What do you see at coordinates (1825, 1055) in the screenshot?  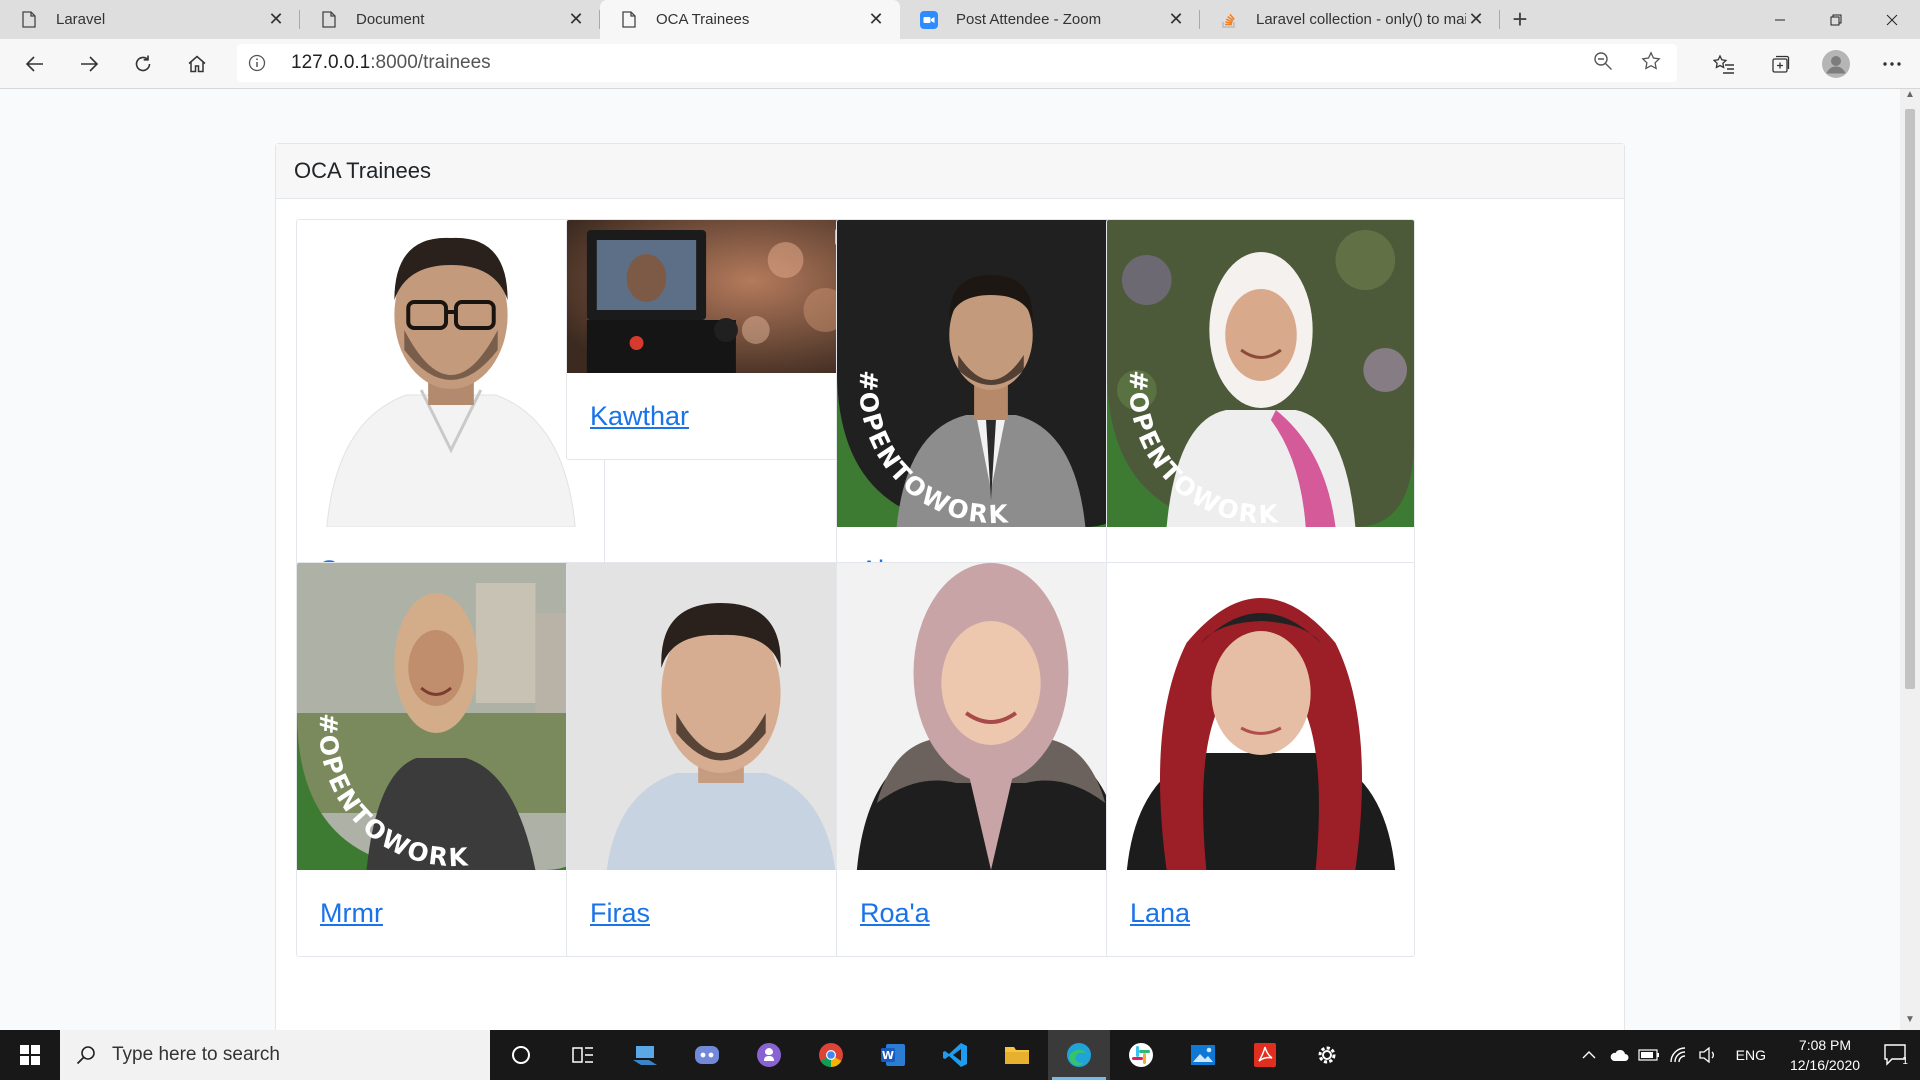 I see `system-clock: 7:08 PM 12/16/2020` at bounding box center [1825, 1055].